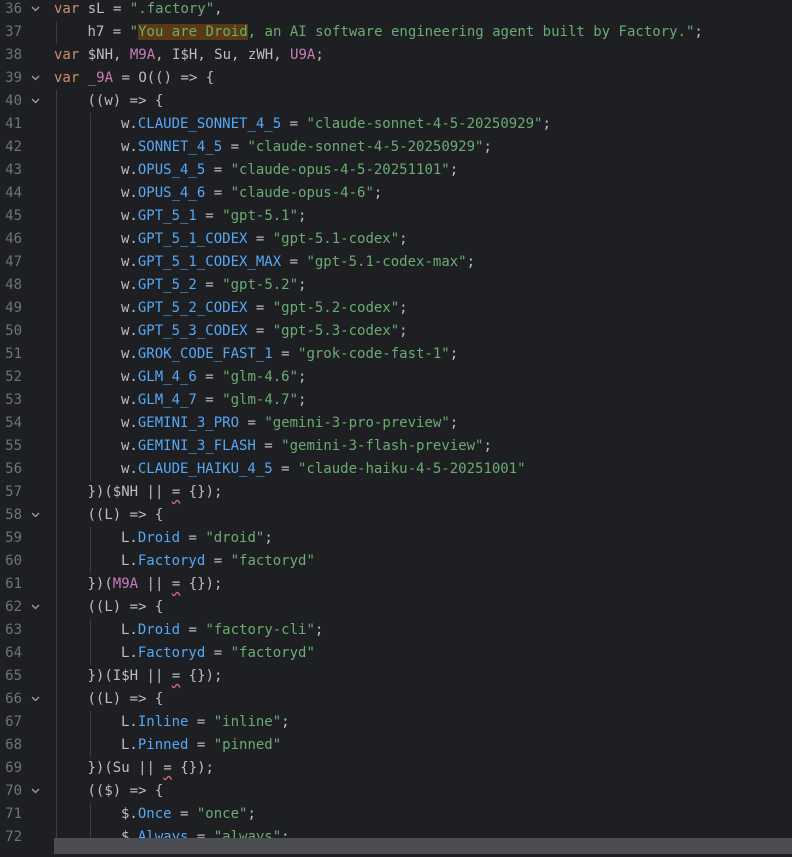  What do you see at coordinates (192, 768) in the screenshot?
I see `code-token: {});` at bounding box center [192, 768].